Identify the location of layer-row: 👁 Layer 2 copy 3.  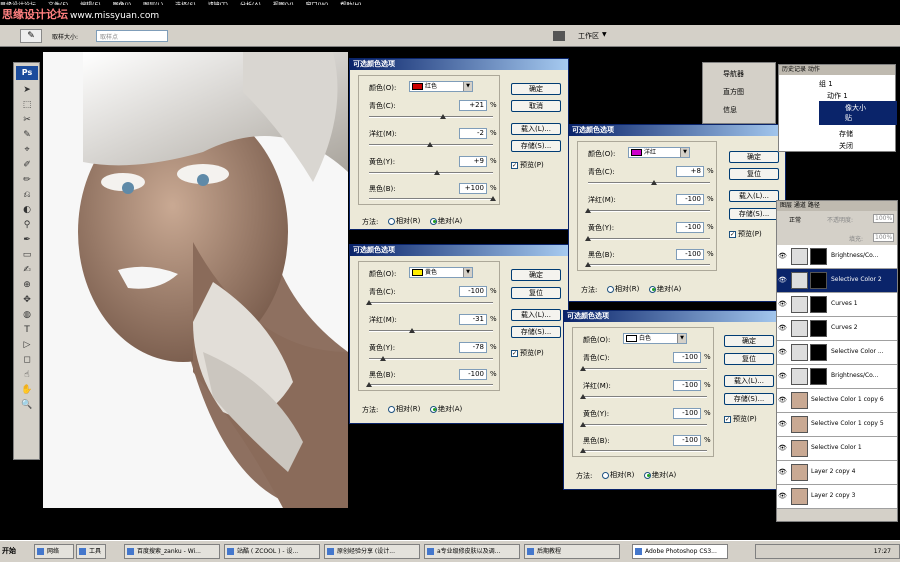
(837, 497).